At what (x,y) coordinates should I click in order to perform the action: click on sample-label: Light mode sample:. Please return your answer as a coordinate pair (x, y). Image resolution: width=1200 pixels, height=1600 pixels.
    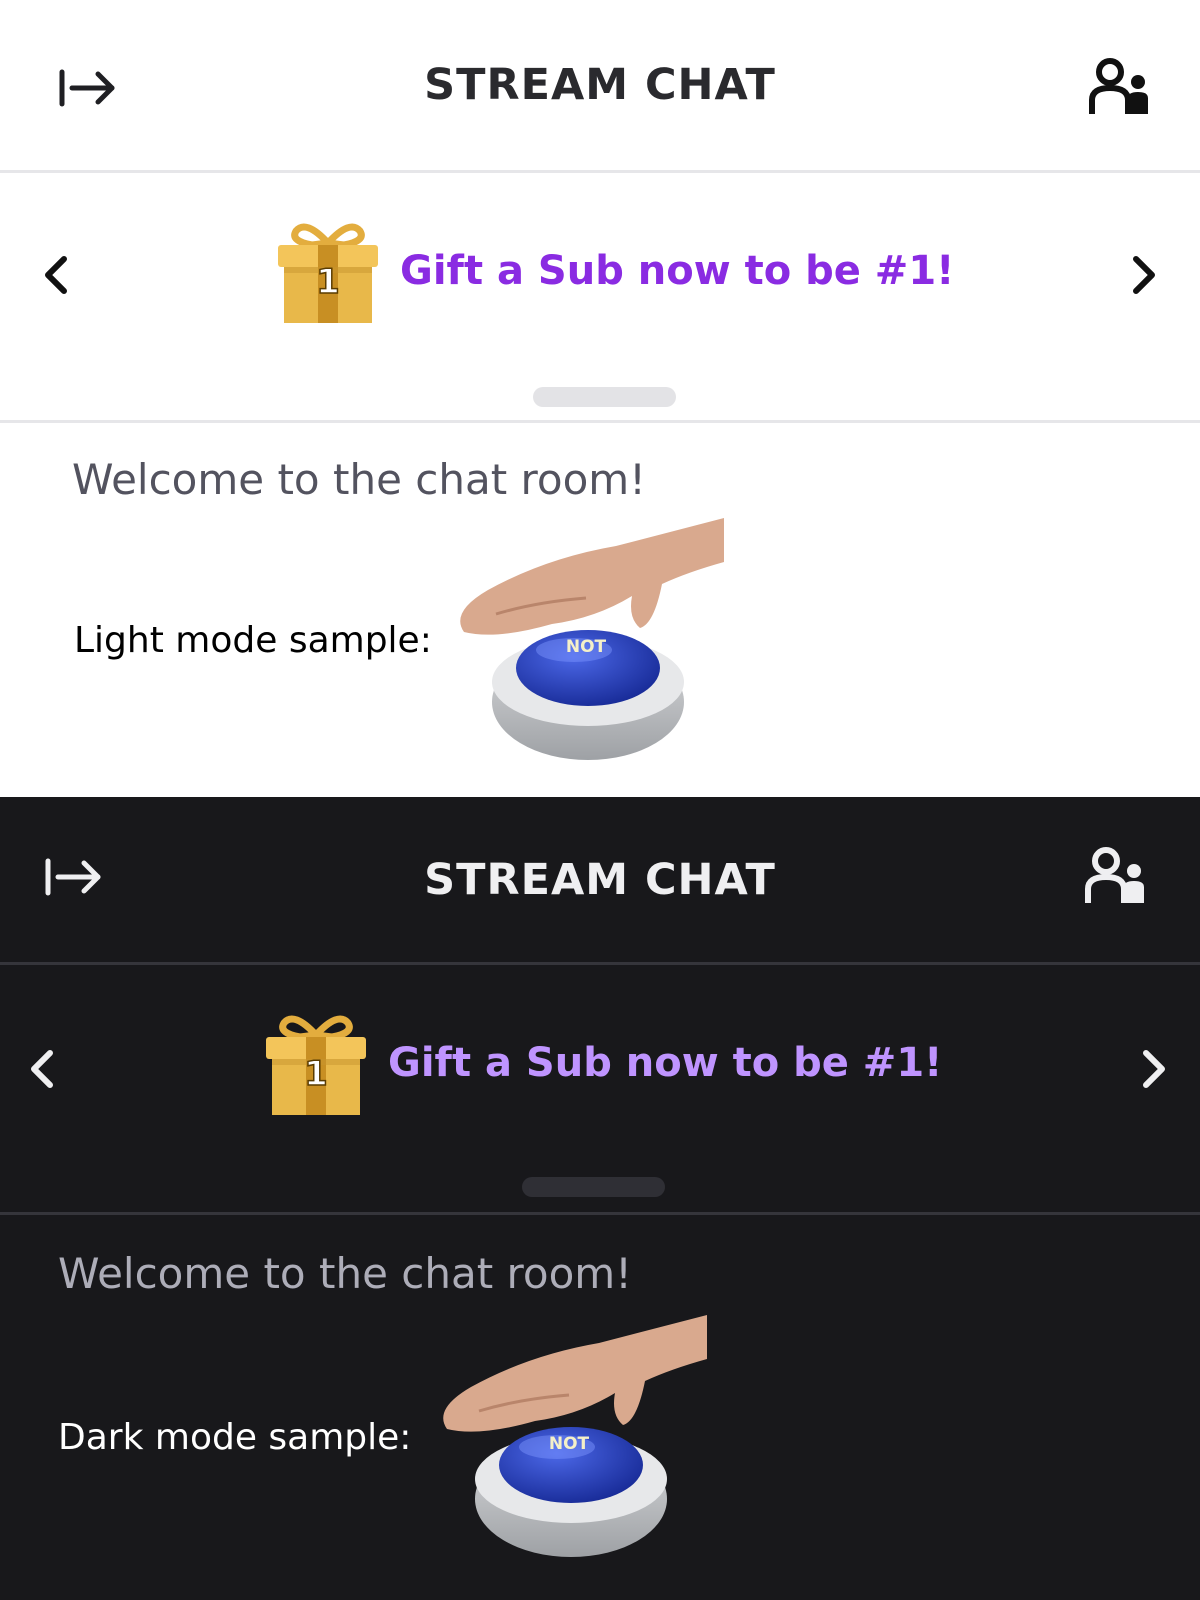
    Looking at the image, I should click on (253, 640).